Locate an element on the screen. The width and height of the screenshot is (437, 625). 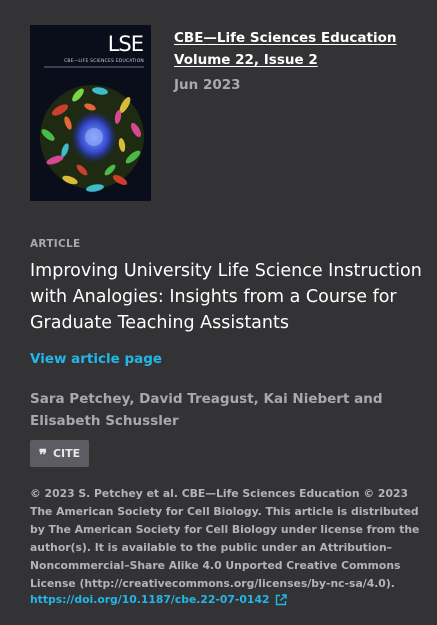
doi-link: https://doi.org/10.1187/cbe.22-07-0142 is located at coordinates (149, 599).